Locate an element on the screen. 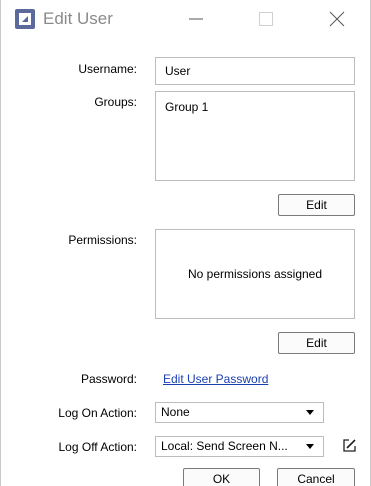 The width and height of the screenshot is (371, 486). maximize-button is located at coordinates (266, 19).